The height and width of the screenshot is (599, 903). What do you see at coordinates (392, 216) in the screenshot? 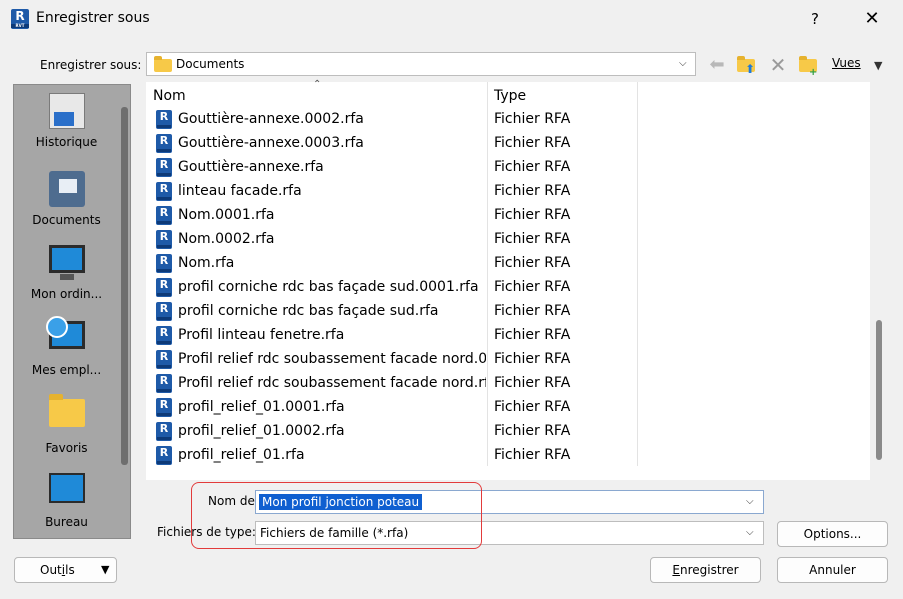
I see `file-row: R Nom.0001.rfa Fichier RFA` at bounding box center [392, 216].